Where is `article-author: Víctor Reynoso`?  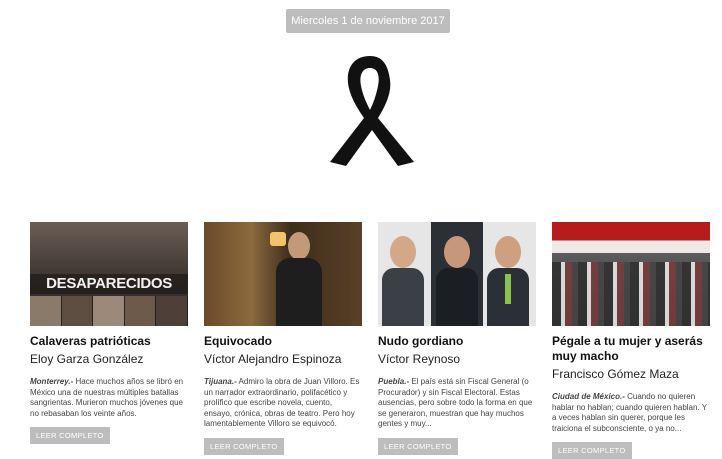
article-author: Víctor Reynoso is located at coordinates (419, 359).